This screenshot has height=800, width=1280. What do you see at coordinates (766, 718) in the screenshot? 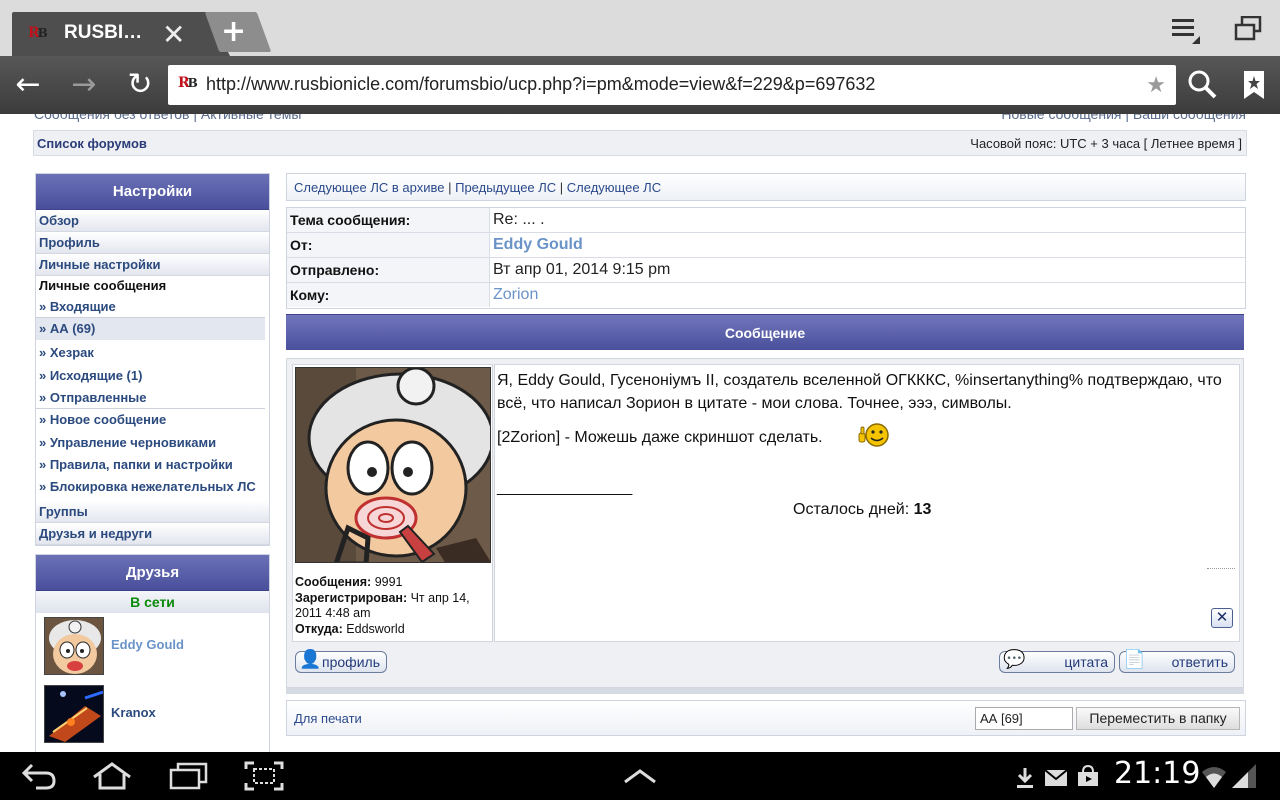
I see `bottom-actions: Для печати АА [69] Переместить в папку` at bounding box center [766, 718].